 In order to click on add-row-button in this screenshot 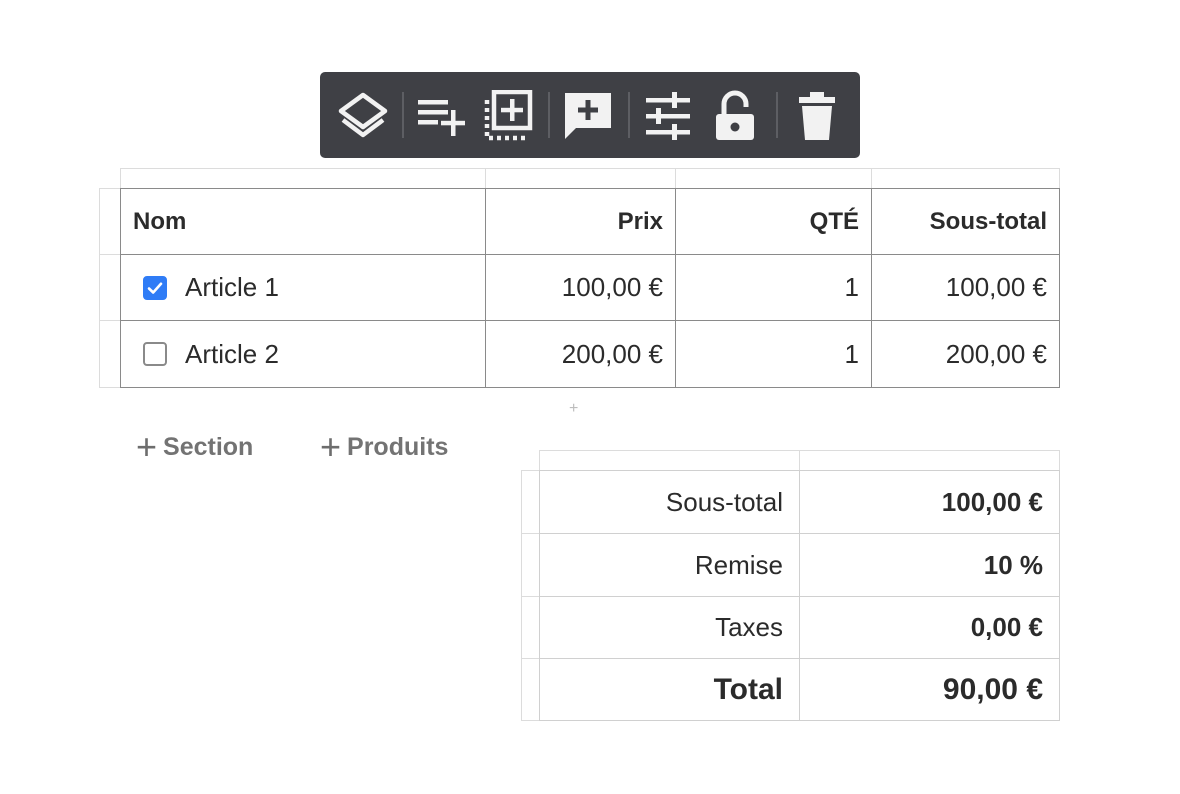, I will do `click(440, 116)`.